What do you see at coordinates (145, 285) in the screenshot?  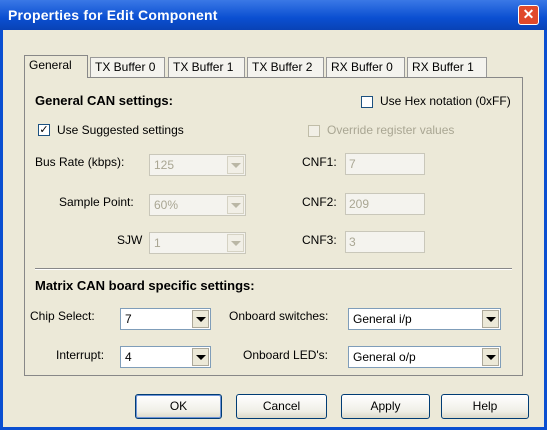 I see `matrix-can-settings-heading: Matrix CAN board specific settings:` at bounding box center [145, 285].